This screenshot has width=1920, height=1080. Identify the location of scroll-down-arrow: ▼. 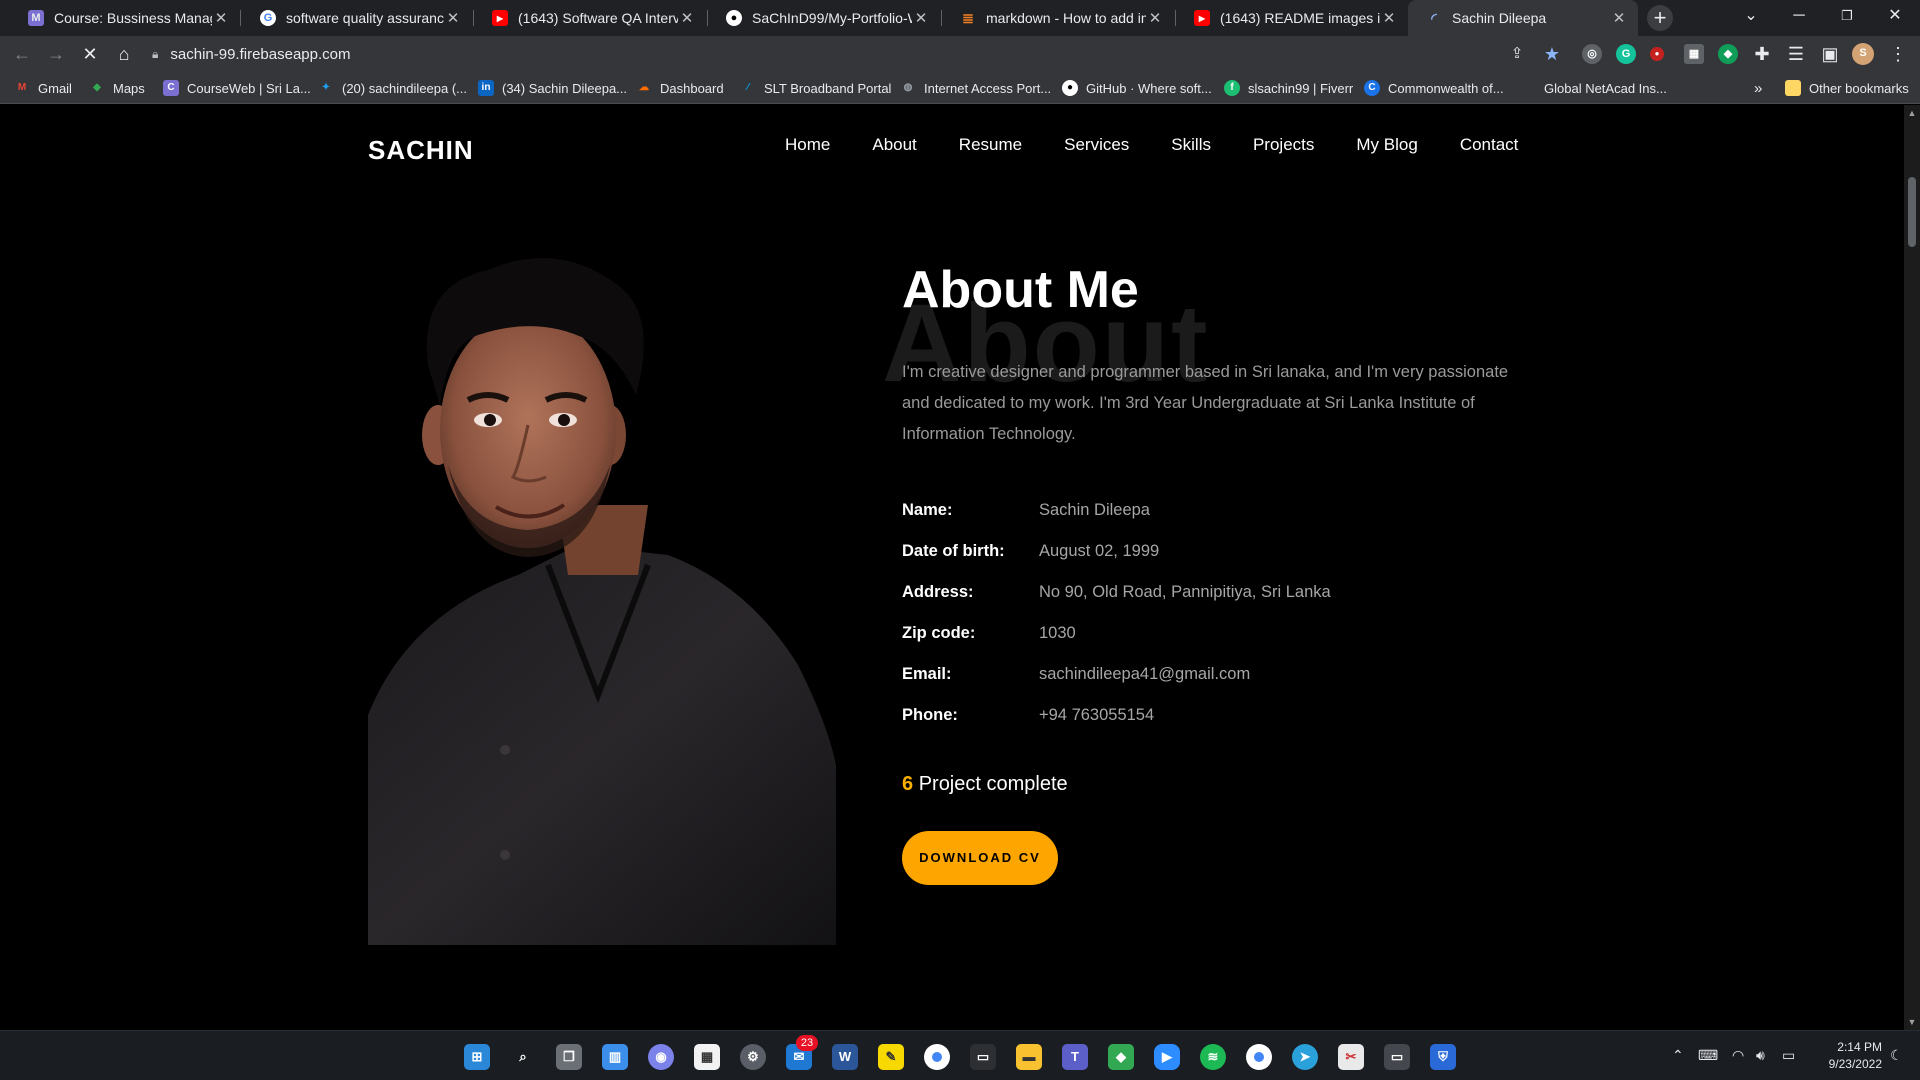
(1912, 1022).